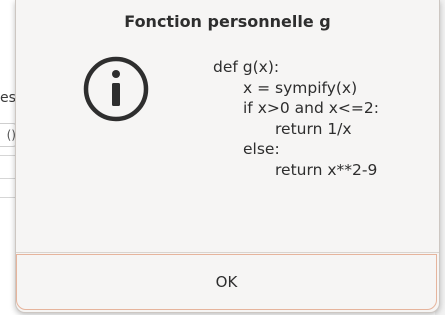  What do you see at coordinates (116, 89) in the screenshot?
I see `info-circle-icon` at bounding box center [116, 89].